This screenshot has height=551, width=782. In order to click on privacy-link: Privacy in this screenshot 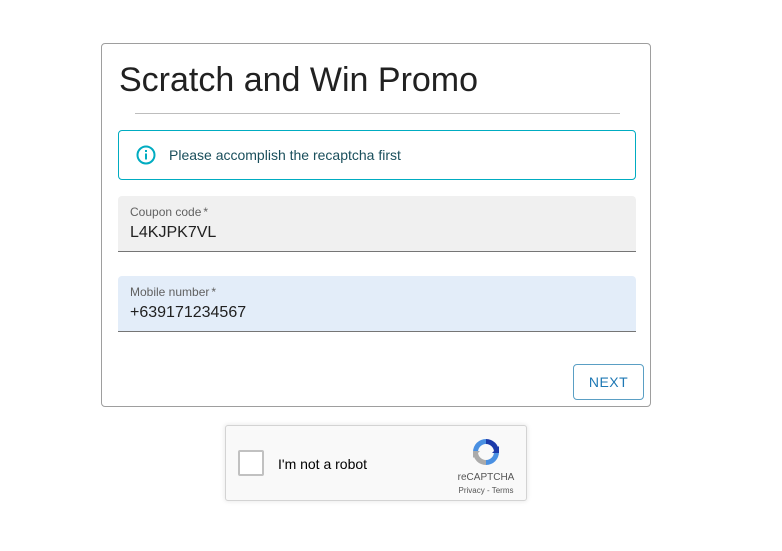, I will do `click(472, 490)`.